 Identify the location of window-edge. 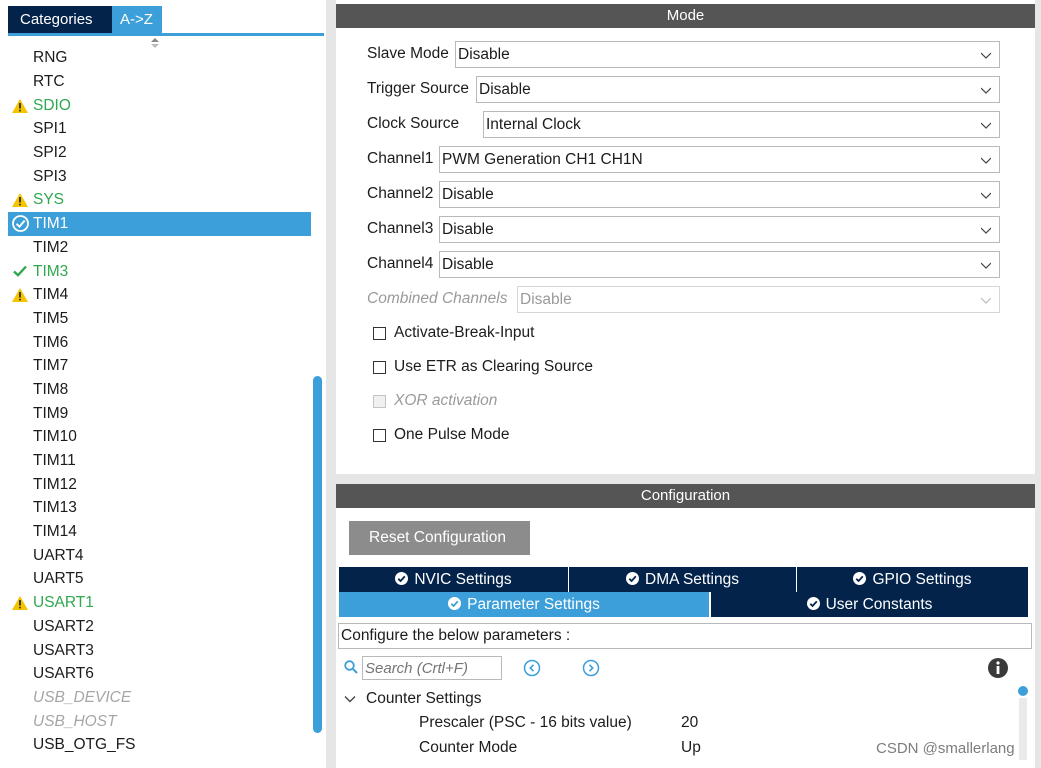
(1038, 384).